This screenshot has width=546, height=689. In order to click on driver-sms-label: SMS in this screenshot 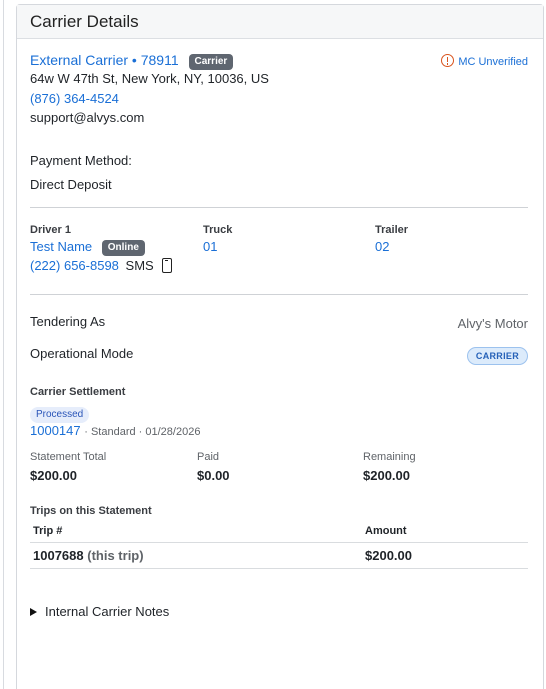, I will do `click(139, 265)`.